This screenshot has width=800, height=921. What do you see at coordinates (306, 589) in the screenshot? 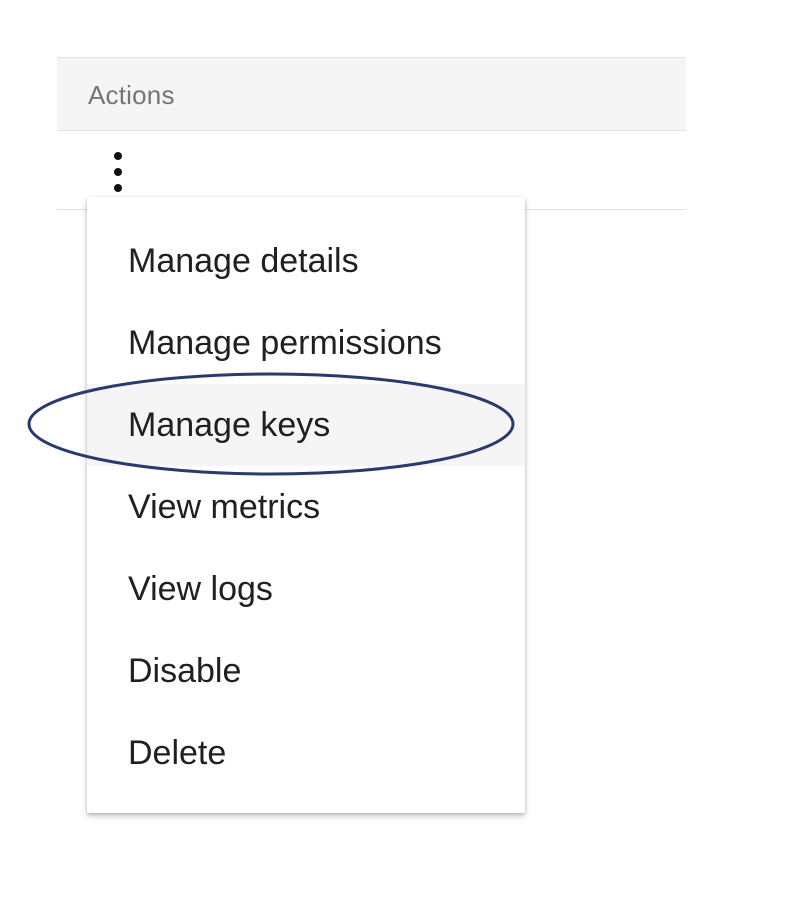
I see `menu-item-view-logs: View logs` at bounding box center [306, 589].